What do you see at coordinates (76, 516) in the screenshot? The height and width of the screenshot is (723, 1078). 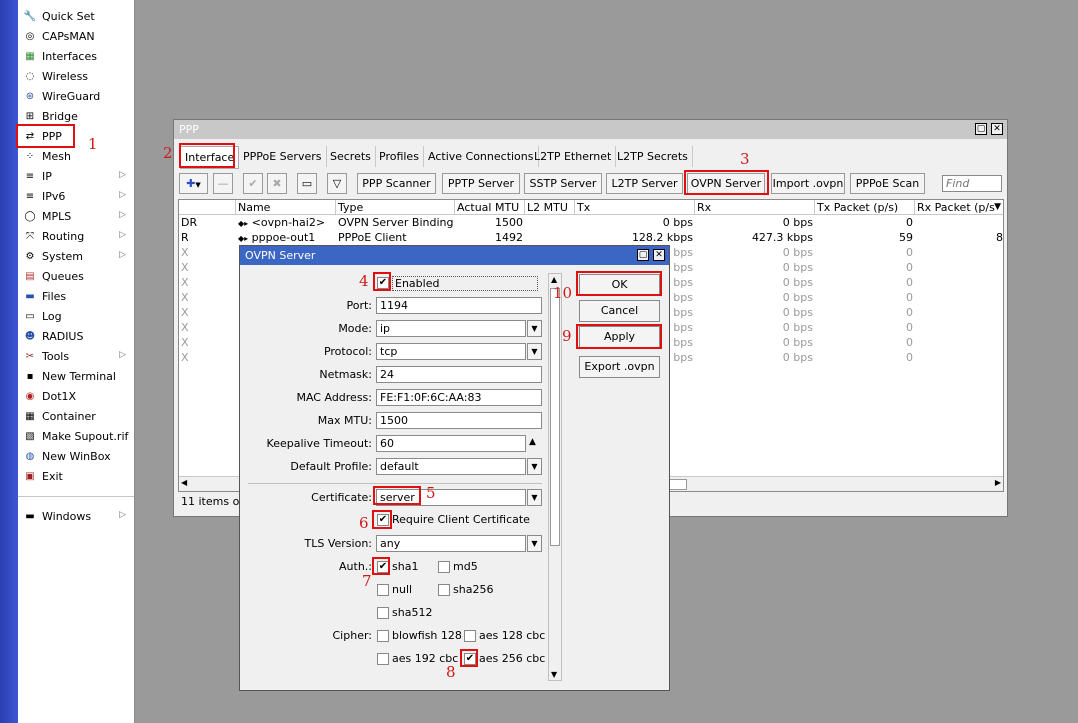 I see `menu-item-windows: ▬ Windows ▷` at bounding box center [76, 516].